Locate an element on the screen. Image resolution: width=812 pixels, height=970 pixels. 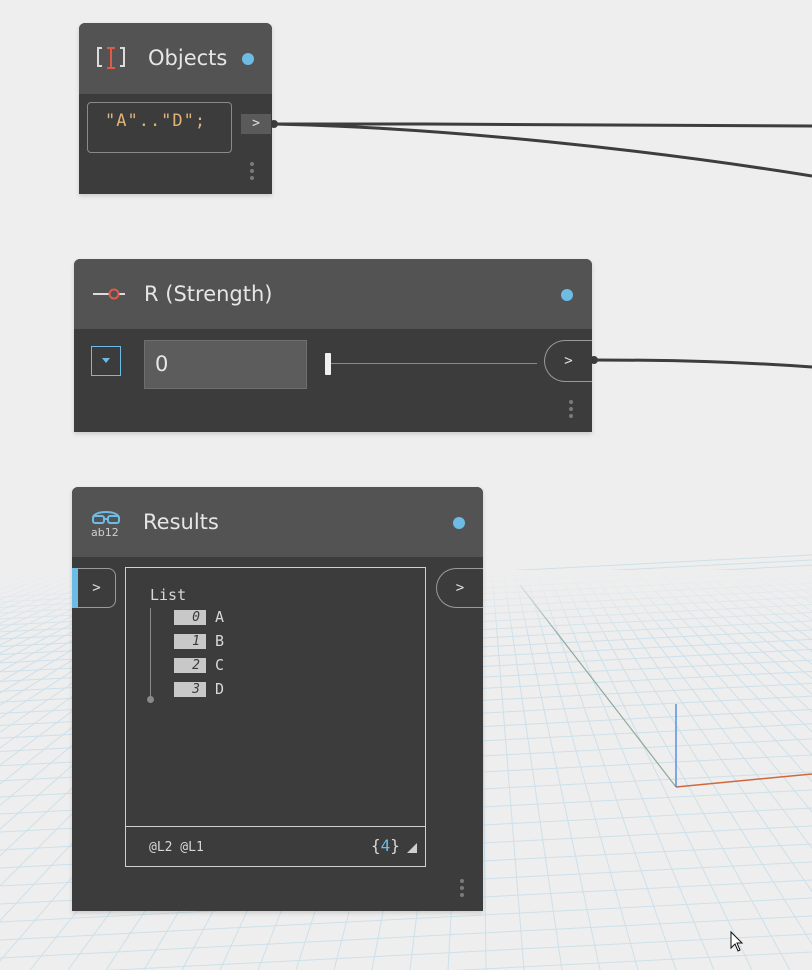
slider-value-input: 0 is located at coordinates (225, 364).